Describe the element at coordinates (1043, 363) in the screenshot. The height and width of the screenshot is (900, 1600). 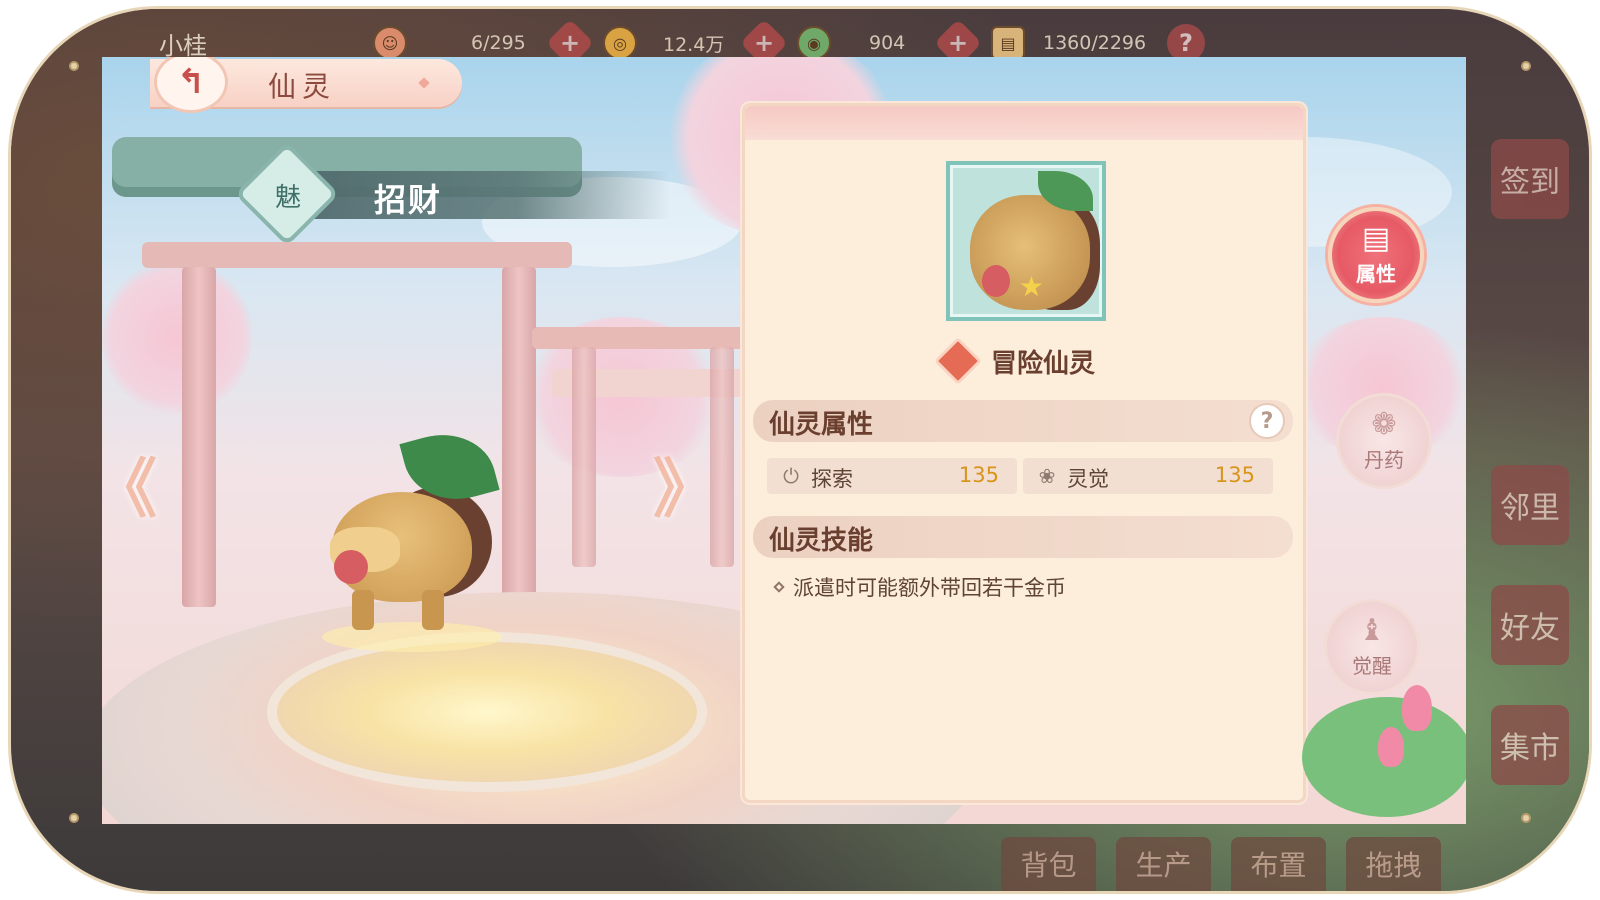
I see `spirit-type-label: 冒险仙灵` at that location.